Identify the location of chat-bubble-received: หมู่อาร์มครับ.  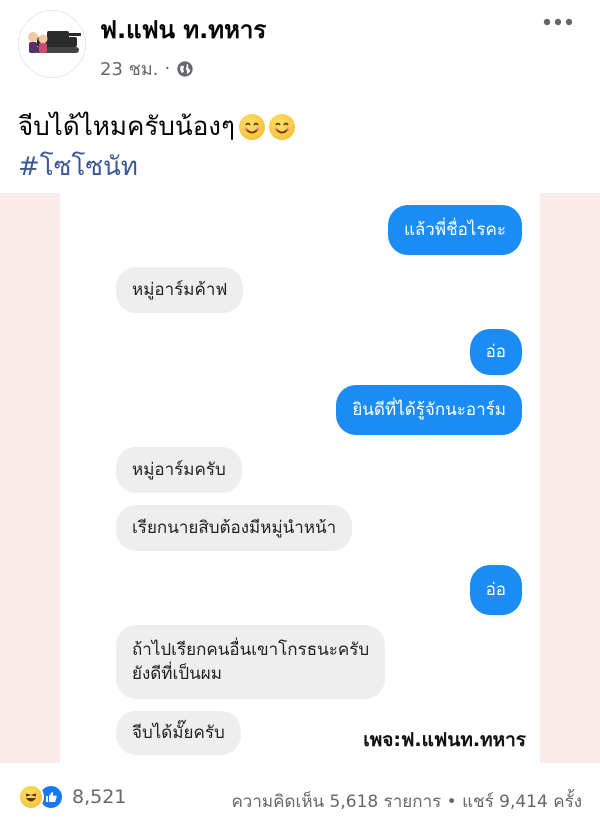
(179, 470).